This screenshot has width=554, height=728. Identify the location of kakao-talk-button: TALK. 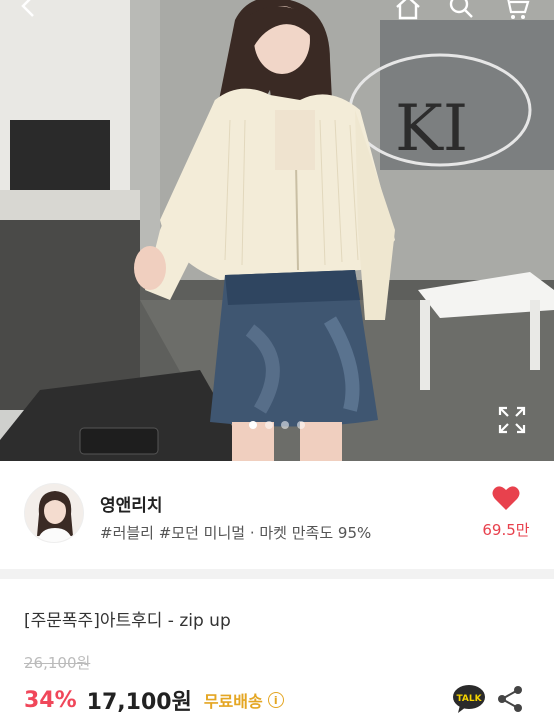
(469, 699).